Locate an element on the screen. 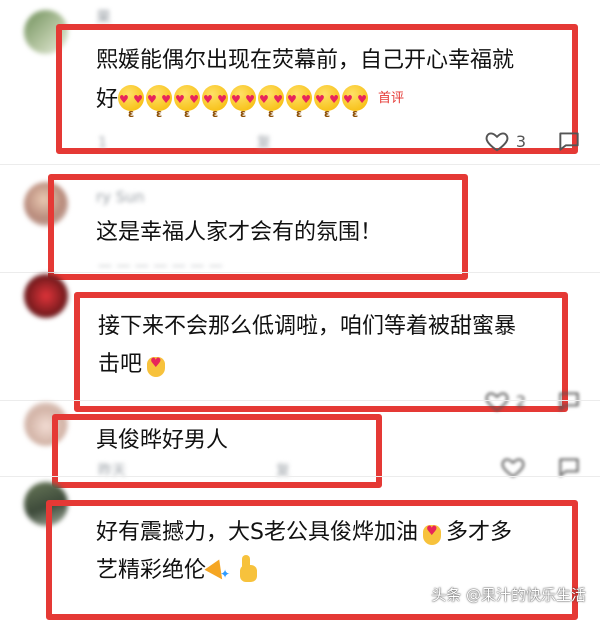 The height and width of the screenshot is (620, 600). comment-meta: 1复 is located at coordinates (184, 142).